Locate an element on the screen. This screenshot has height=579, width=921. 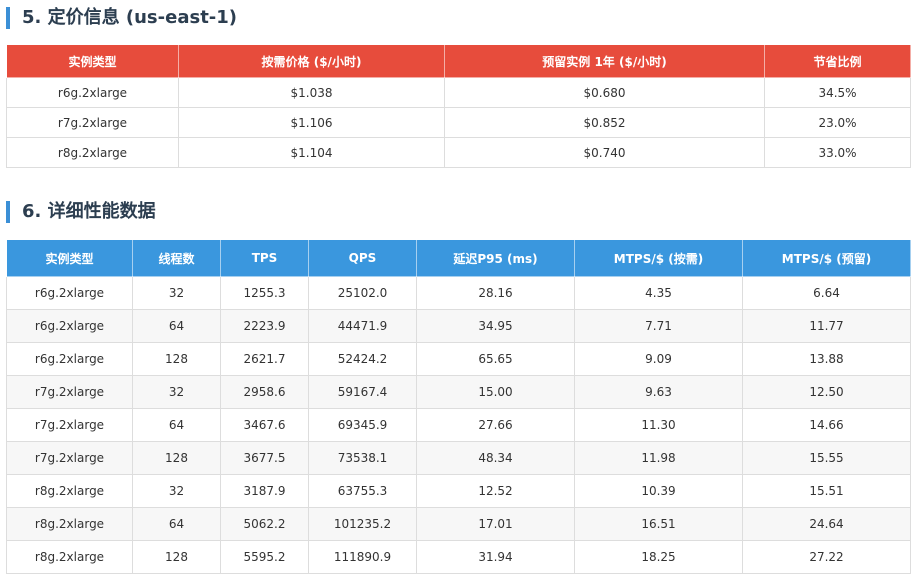
pricing-header-reserved-price: 预留实例 1年 ($/小时) is located at coordinates (604, 61).